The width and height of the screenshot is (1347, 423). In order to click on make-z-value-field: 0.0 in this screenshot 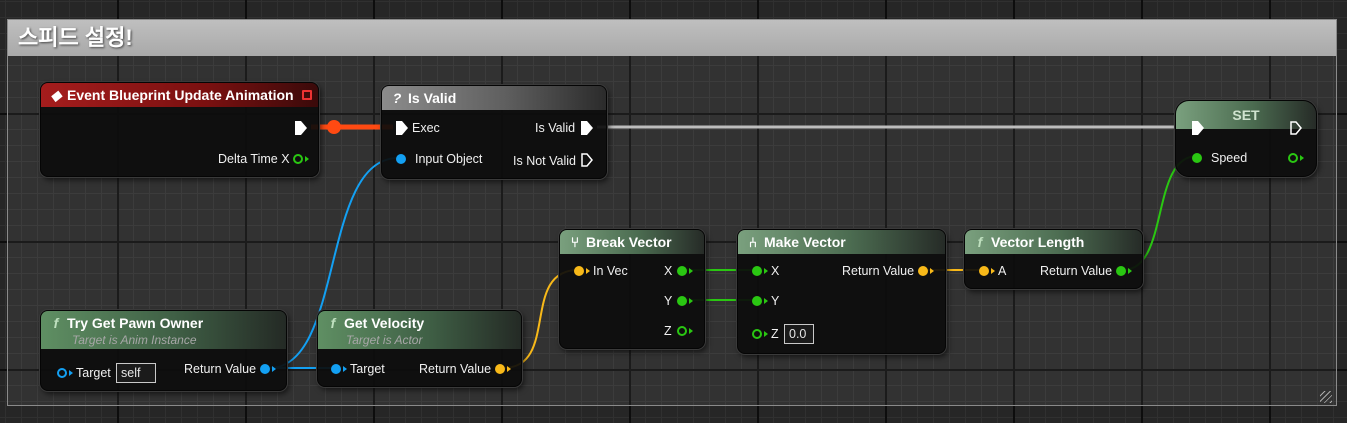, I will do `click(799, 334)`.